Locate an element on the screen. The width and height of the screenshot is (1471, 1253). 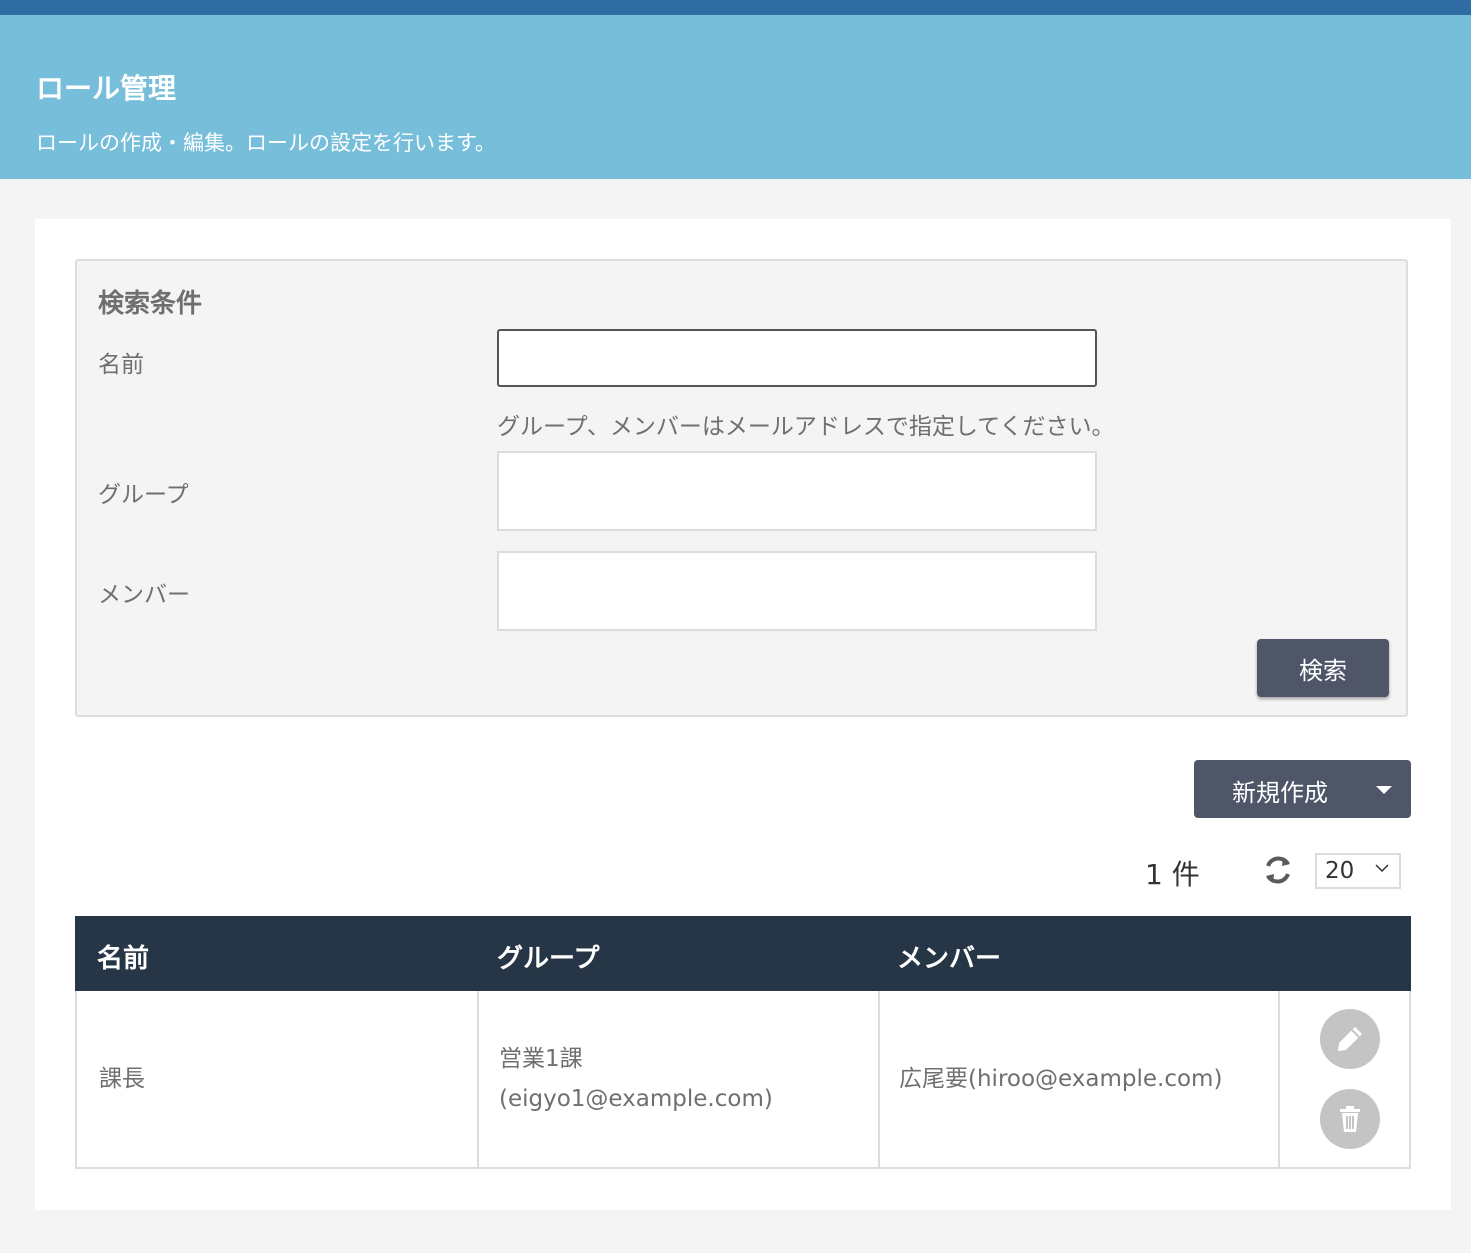
cell-group-name: 営業1課 is located at coordinates (541, 1059).